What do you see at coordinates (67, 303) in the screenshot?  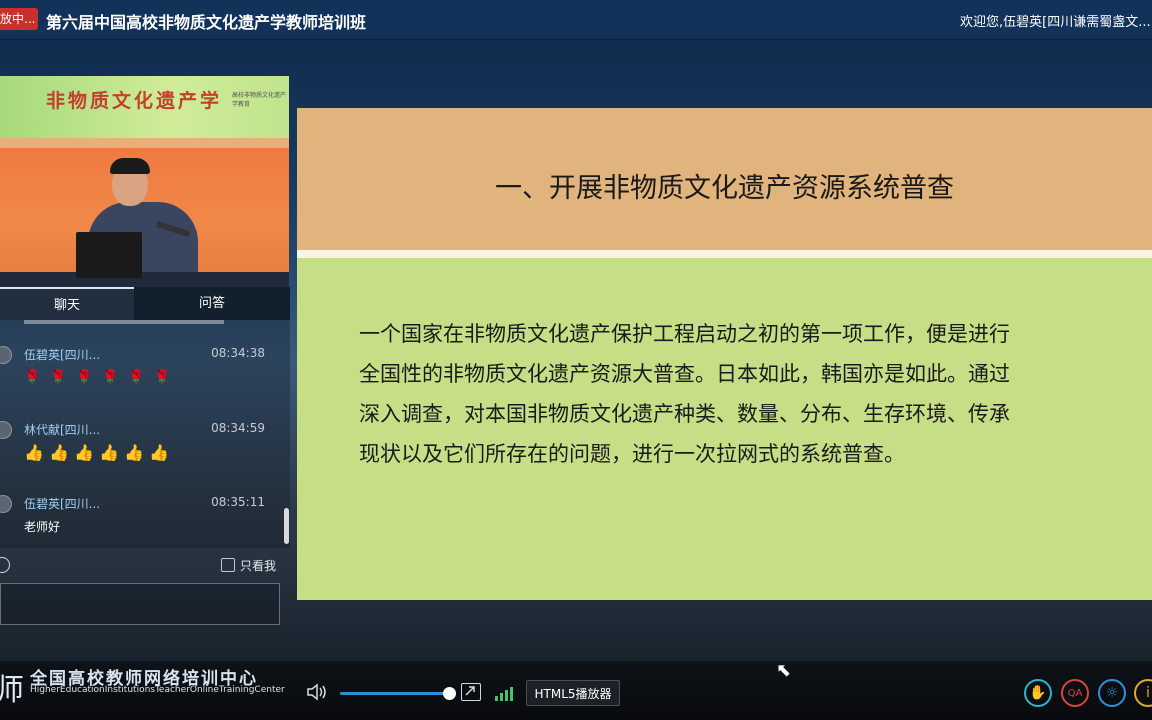 I see `tab-chat: 聊天` at bounding box center [67, 303].